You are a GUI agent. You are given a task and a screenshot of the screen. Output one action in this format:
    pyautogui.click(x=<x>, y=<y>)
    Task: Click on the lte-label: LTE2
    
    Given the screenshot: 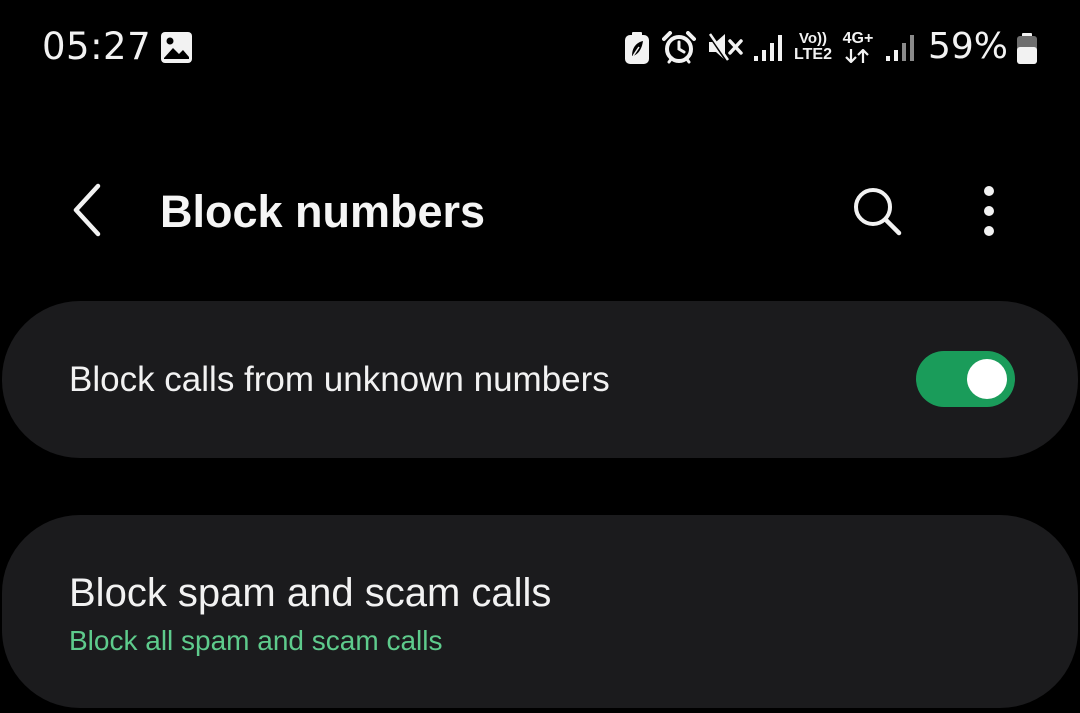 What is the action you would take?
    pyautogui.click(x=813, y=54)
    